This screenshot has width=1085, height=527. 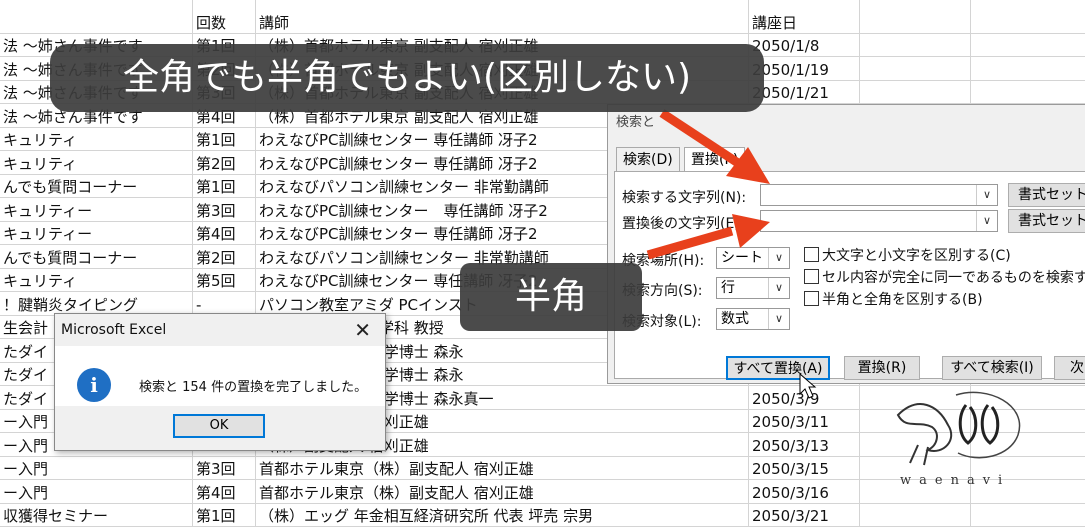 I want to click on close-icon: ✕, so click(x=362, y=330).